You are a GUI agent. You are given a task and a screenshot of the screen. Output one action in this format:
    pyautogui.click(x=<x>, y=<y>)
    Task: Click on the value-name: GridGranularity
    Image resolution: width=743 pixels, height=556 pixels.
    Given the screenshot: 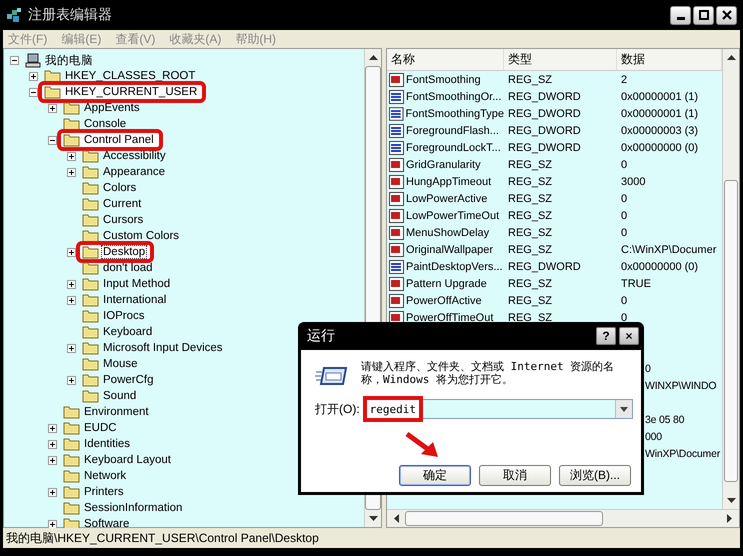 What is the action you would take?
    pyautogui.click(x=443, y=164)
    